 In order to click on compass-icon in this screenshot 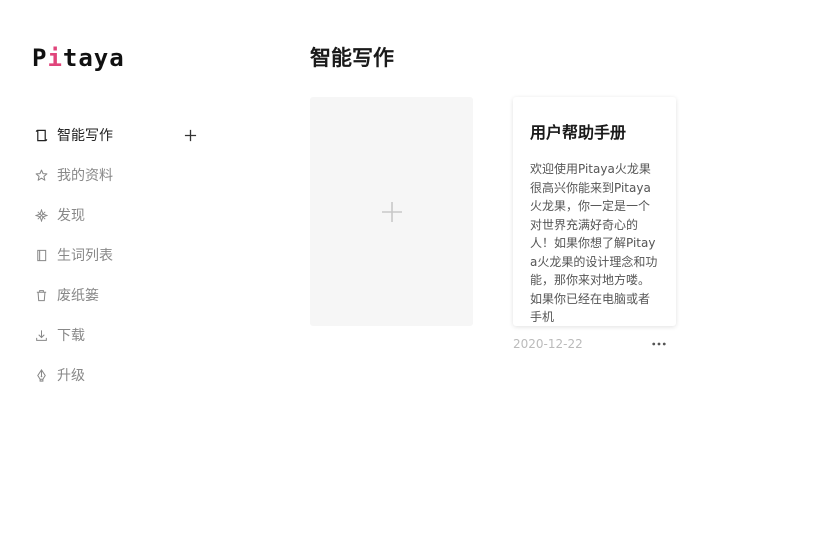, I will do `click(41, 215)`.